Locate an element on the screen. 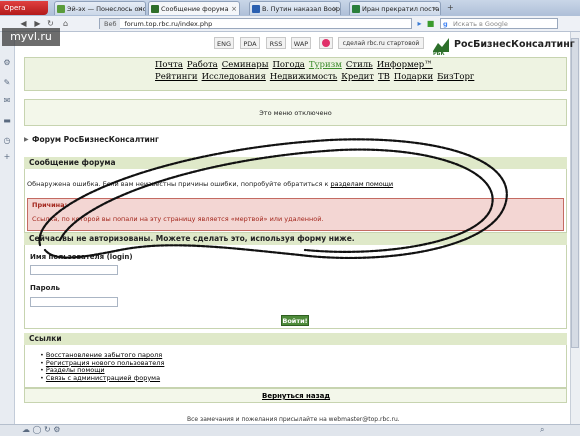 The height and width of the screenshot is (436, 580). share-icon: ✎ is located at coordinates (7, 83).